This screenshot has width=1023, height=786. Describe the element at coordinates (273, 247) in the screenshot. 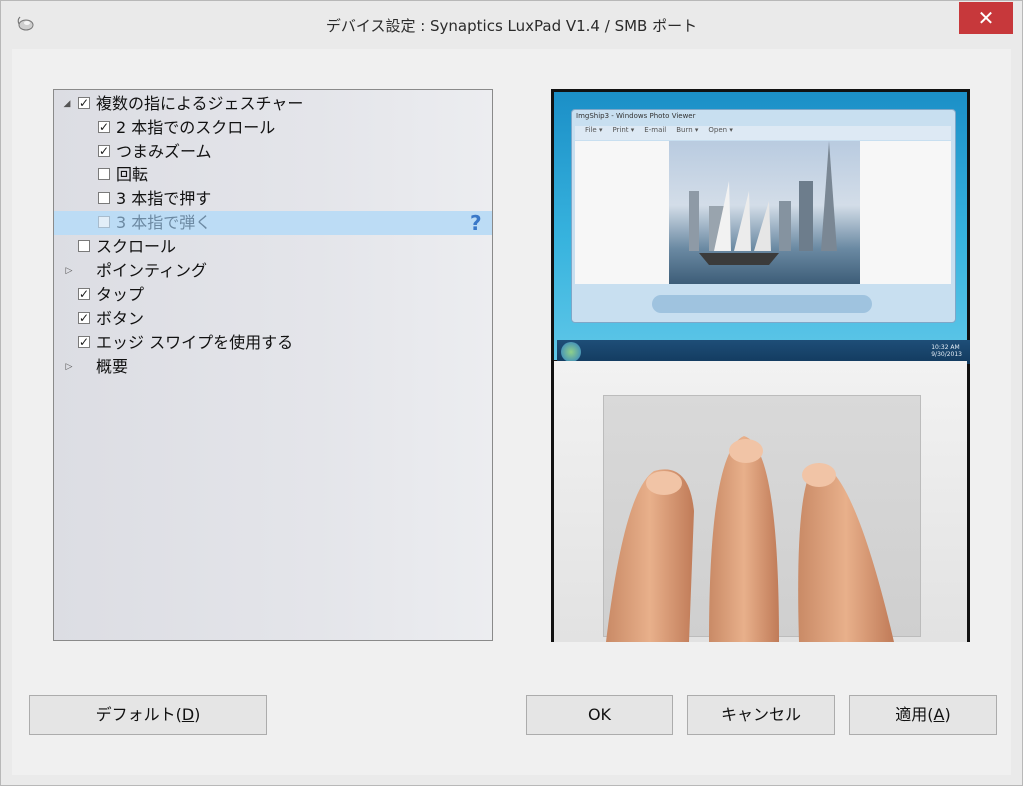

I see `tree-item: スクロール` at that location.